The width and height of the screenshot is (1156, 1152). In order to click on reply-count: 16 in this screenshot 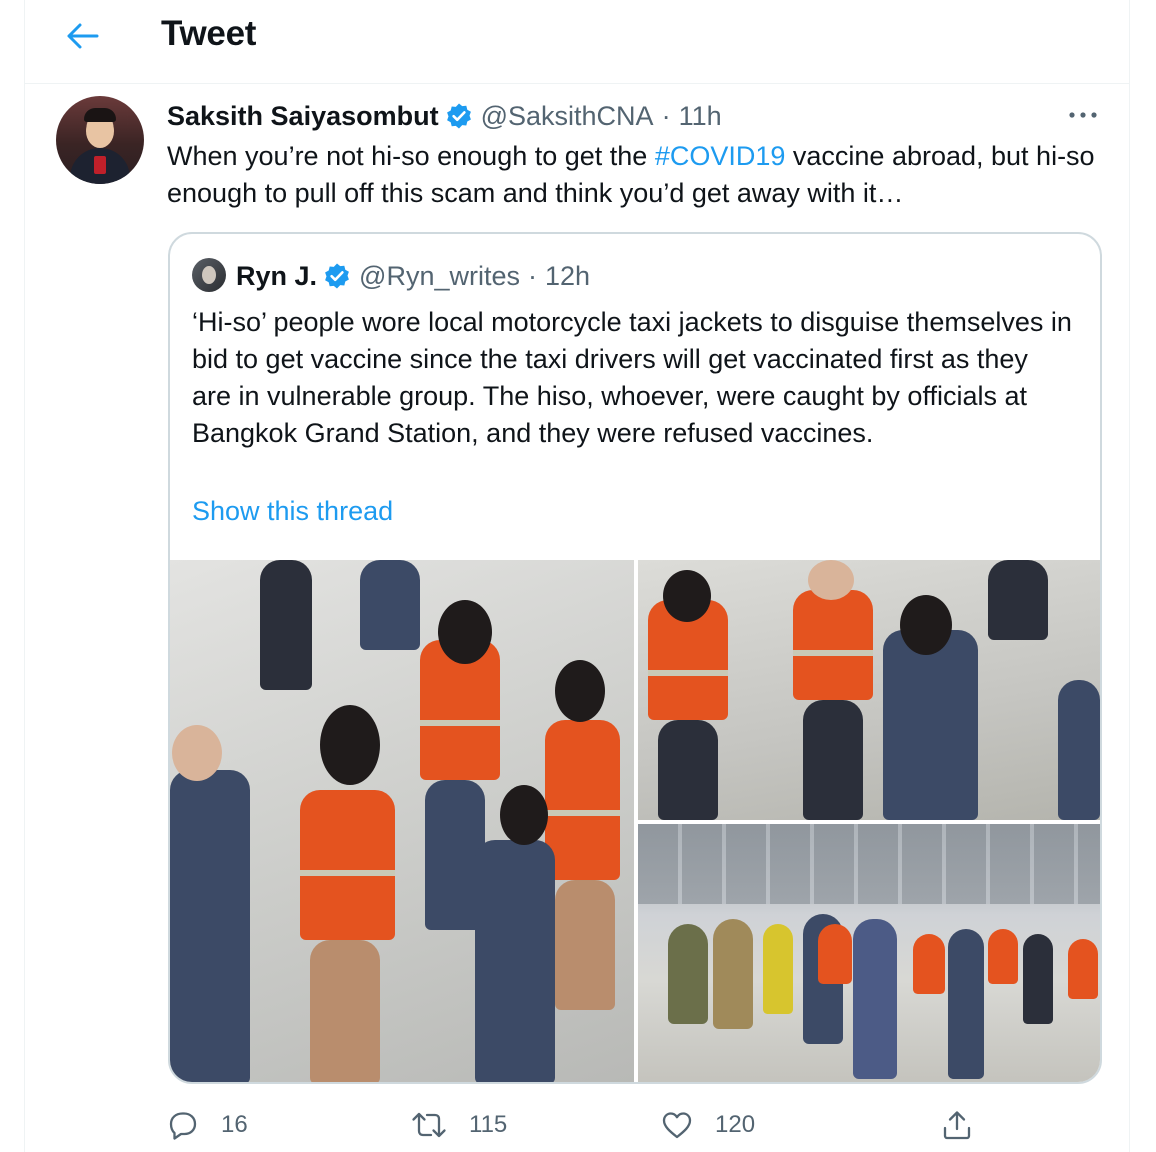, I will do `click(234, 1124)`.